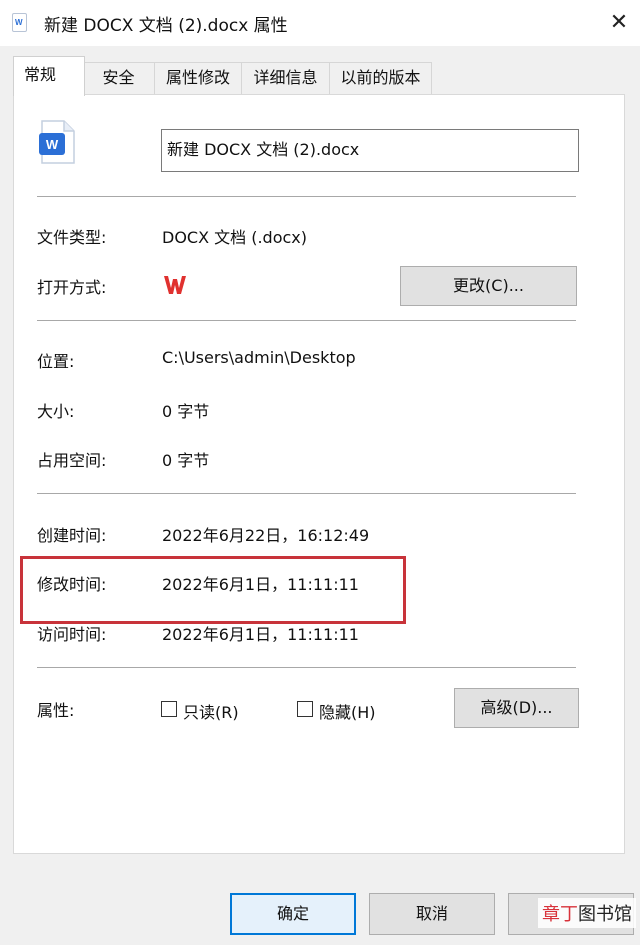  What do you see at coordinates (235, 237) in the screenshot?
I see `file-type-value: DOCX 文档 (.docx)` at bounding box center [235, 237].